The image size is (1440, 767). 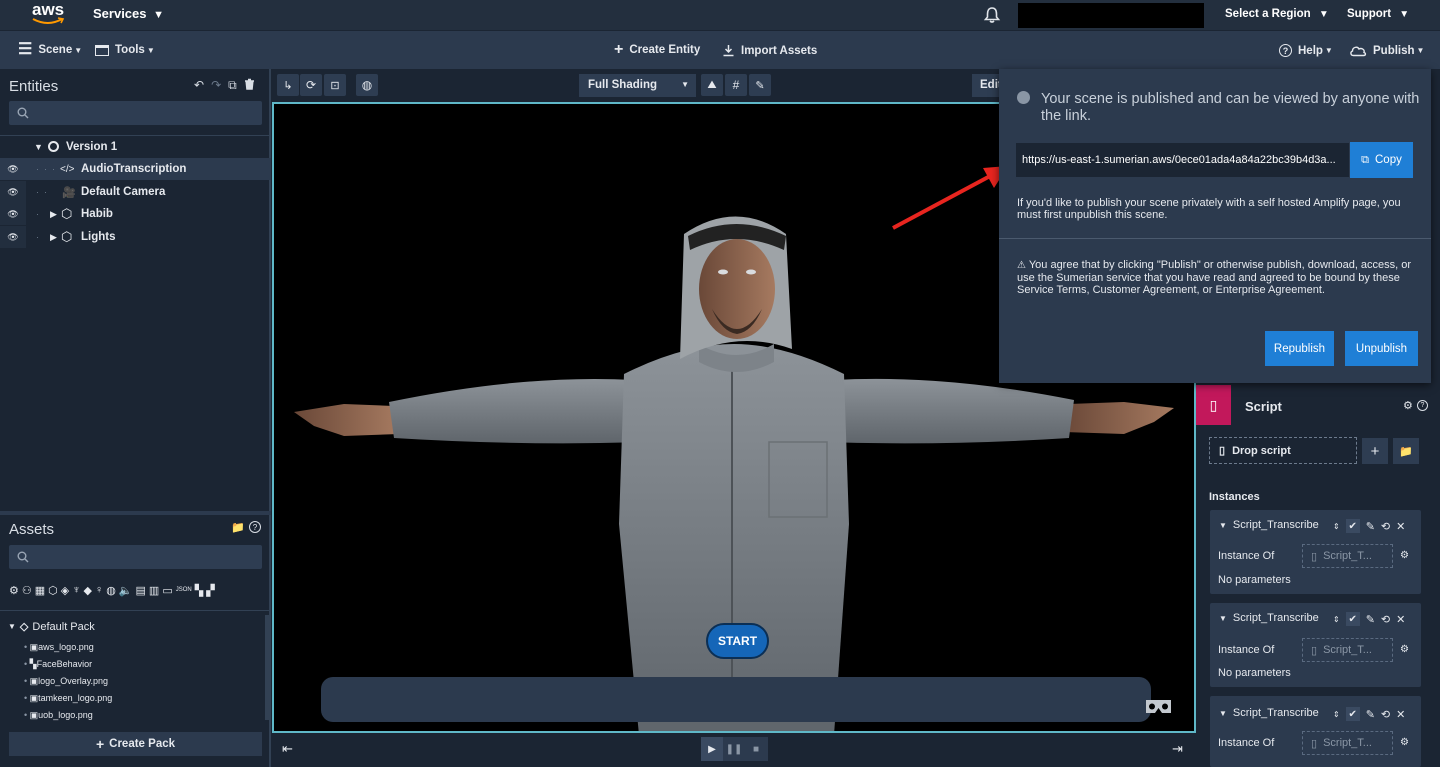 What do you see at coordinates (53, 590) in the screenshot?
I see `filter-hexagon-icon: ⬡` at bounding box center [53, 590].